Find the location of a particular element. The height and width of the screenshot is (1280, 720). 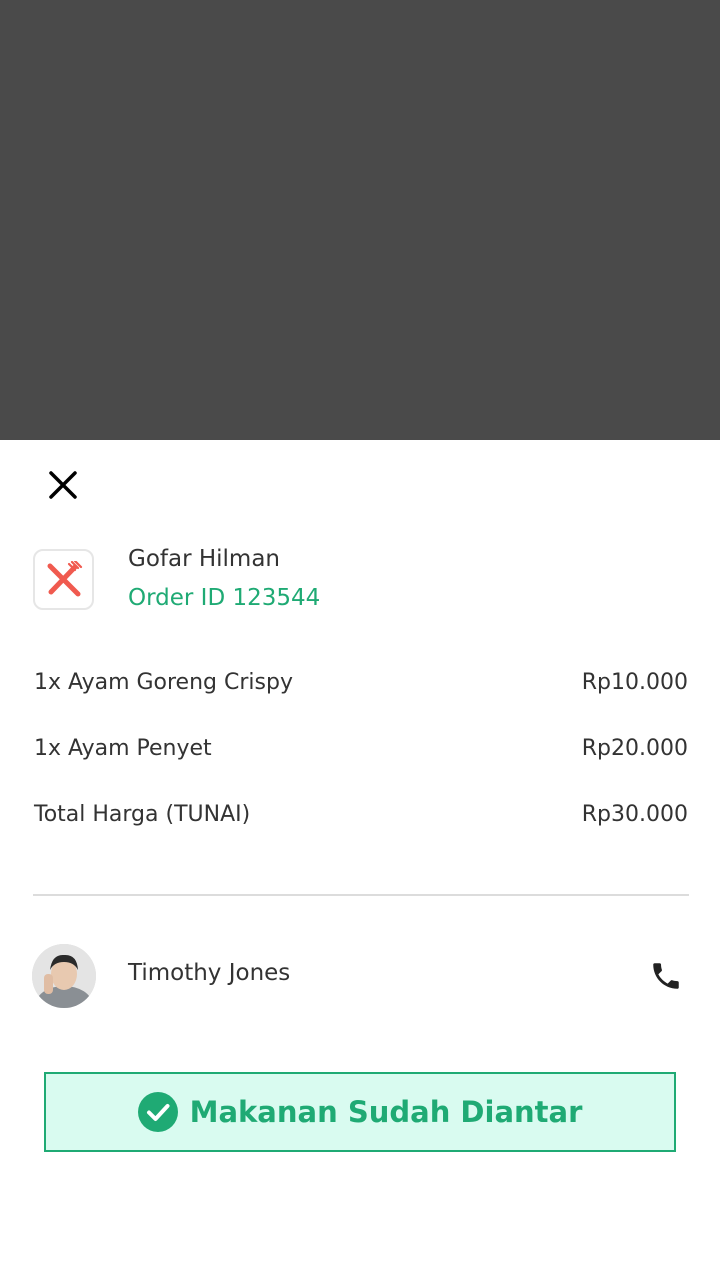

item-price: Rp20.000 is located at coordinates (634, 748).